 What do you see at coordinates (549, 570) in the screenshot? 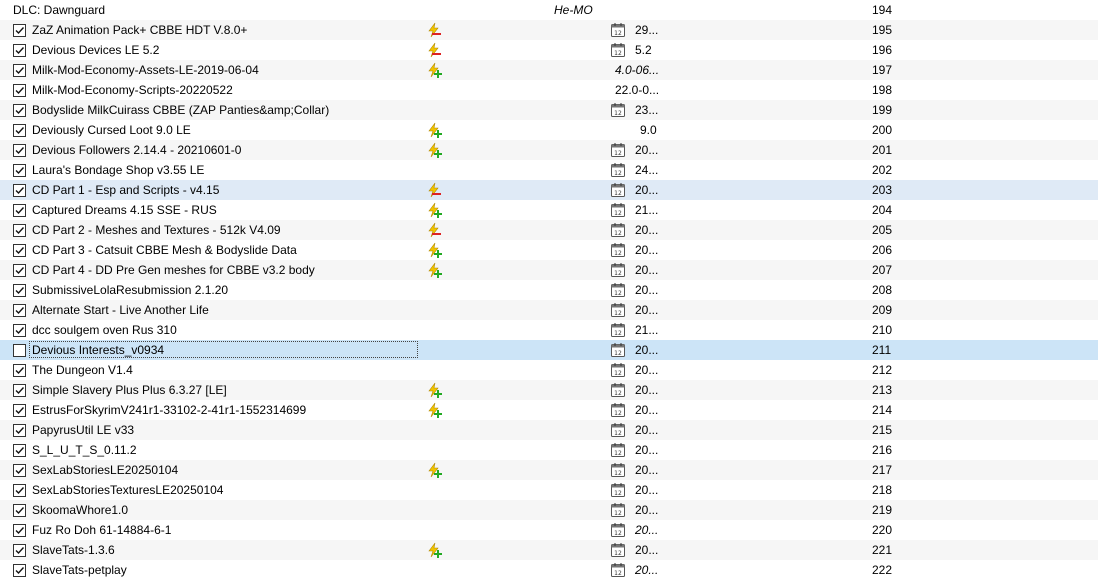
I see `mod-row: SlaveTats-petplay 12 20... 222` at bounding box center [549, 570].